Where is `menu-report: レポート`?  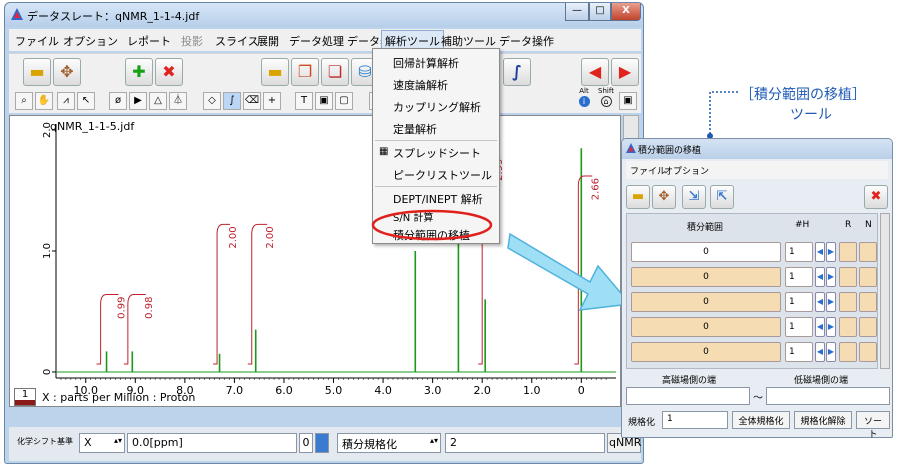
menu-report: レポート is located at coordinates (149, 41).